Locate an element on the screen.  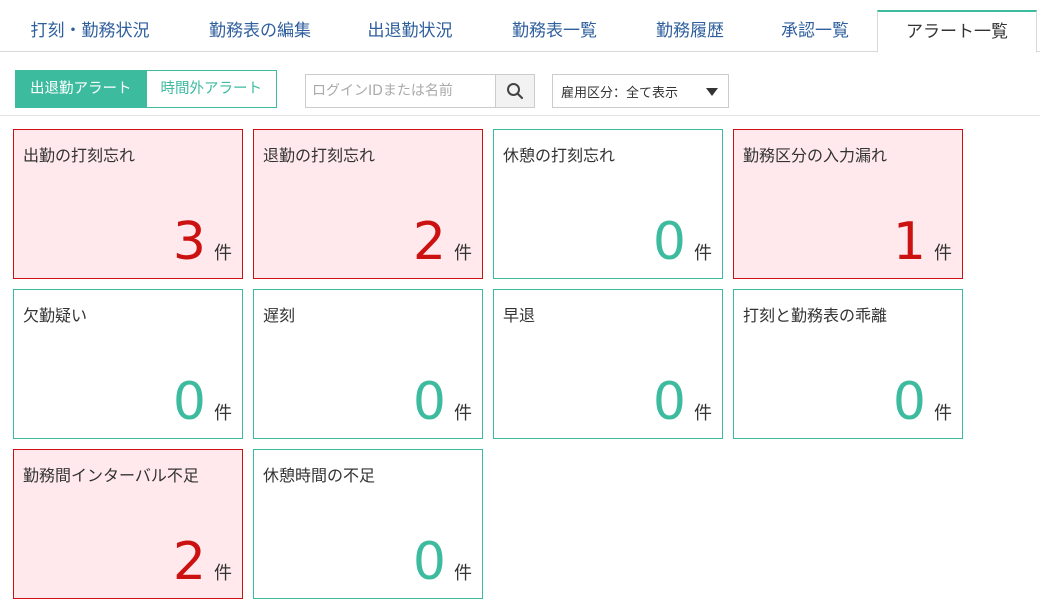
tab-attendance-status: 出退勤状況 is located at coordinates (410, 31).